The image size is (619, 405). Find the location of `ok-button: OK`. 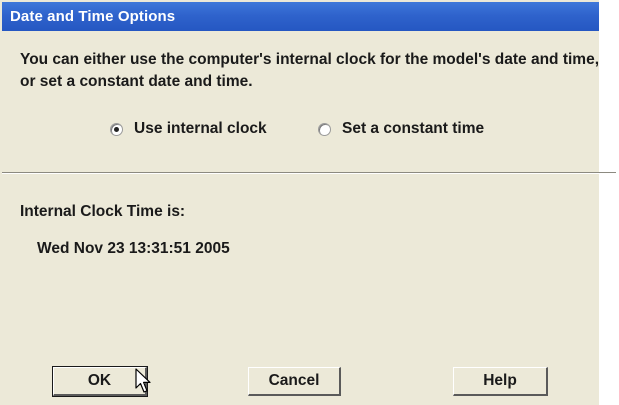

ok-button: OK is located at coordinates (100, 381).